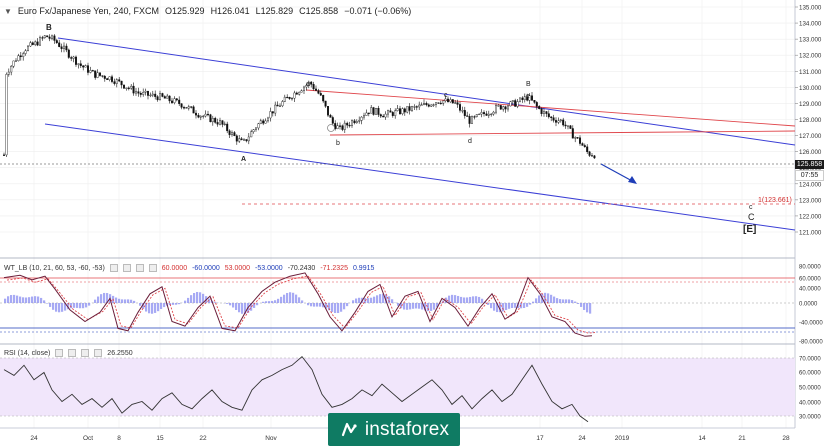 The height and width of the screenshot is (446, 826). Describe the element at coordinates (810, 72) in the screenshot. I see `price-tick-label: 131.000` at that location.